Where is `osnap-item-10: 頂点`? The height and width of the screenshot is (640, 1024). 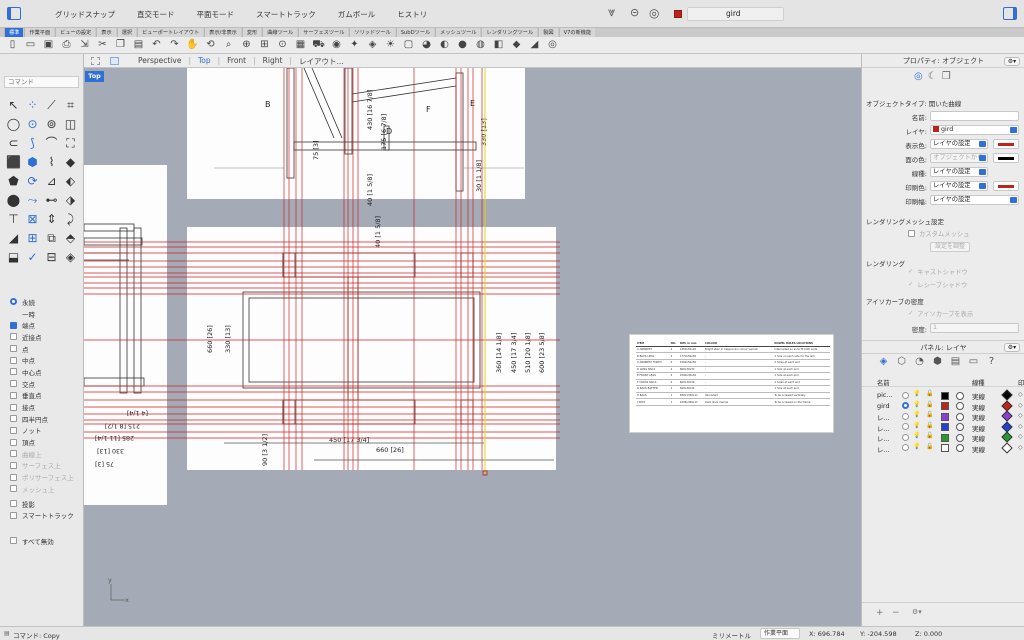
osnap-item-10: 頂点 is located at coordinates (46, 442).